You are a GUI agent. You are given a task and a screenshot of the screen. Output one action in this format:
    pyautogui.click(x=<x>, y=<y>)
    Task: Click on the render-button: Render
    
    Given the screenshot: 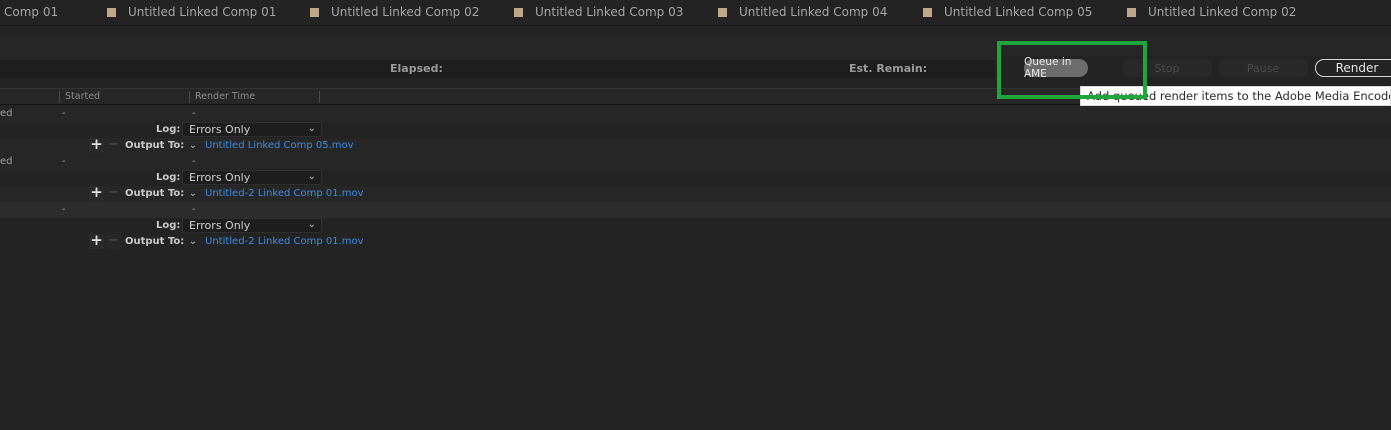 What is the action you would take?
    pyautogui.click(x=1353, y=68)
    